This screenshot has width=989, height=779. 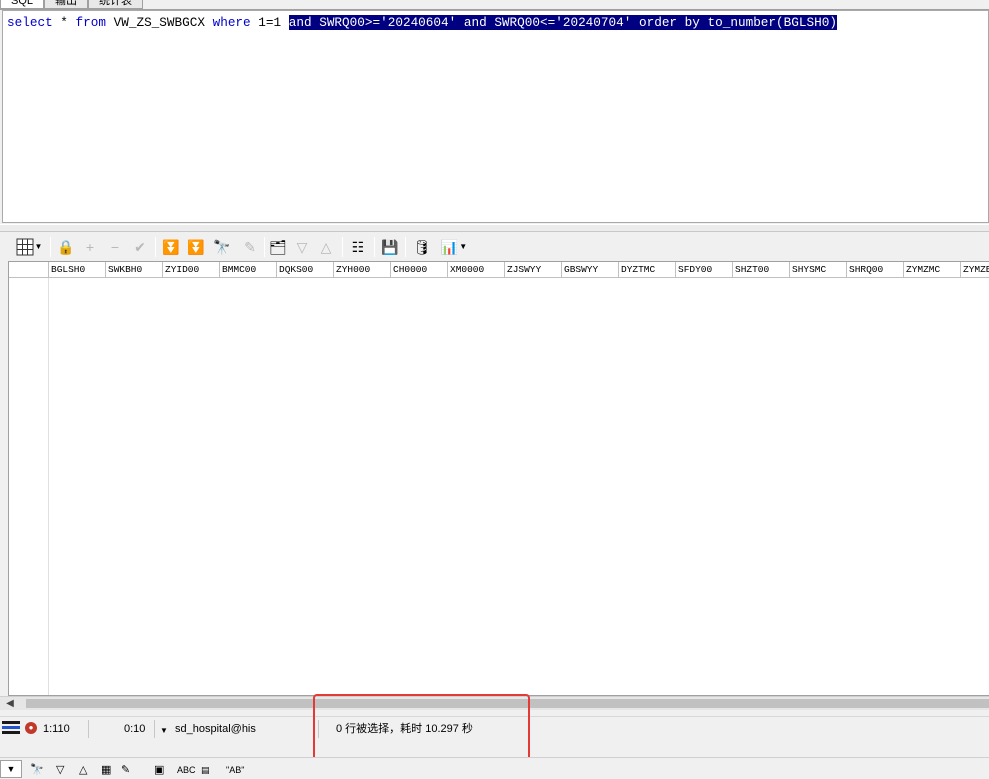 I want to click on save-button: 💾, so click(x=390, y=247).